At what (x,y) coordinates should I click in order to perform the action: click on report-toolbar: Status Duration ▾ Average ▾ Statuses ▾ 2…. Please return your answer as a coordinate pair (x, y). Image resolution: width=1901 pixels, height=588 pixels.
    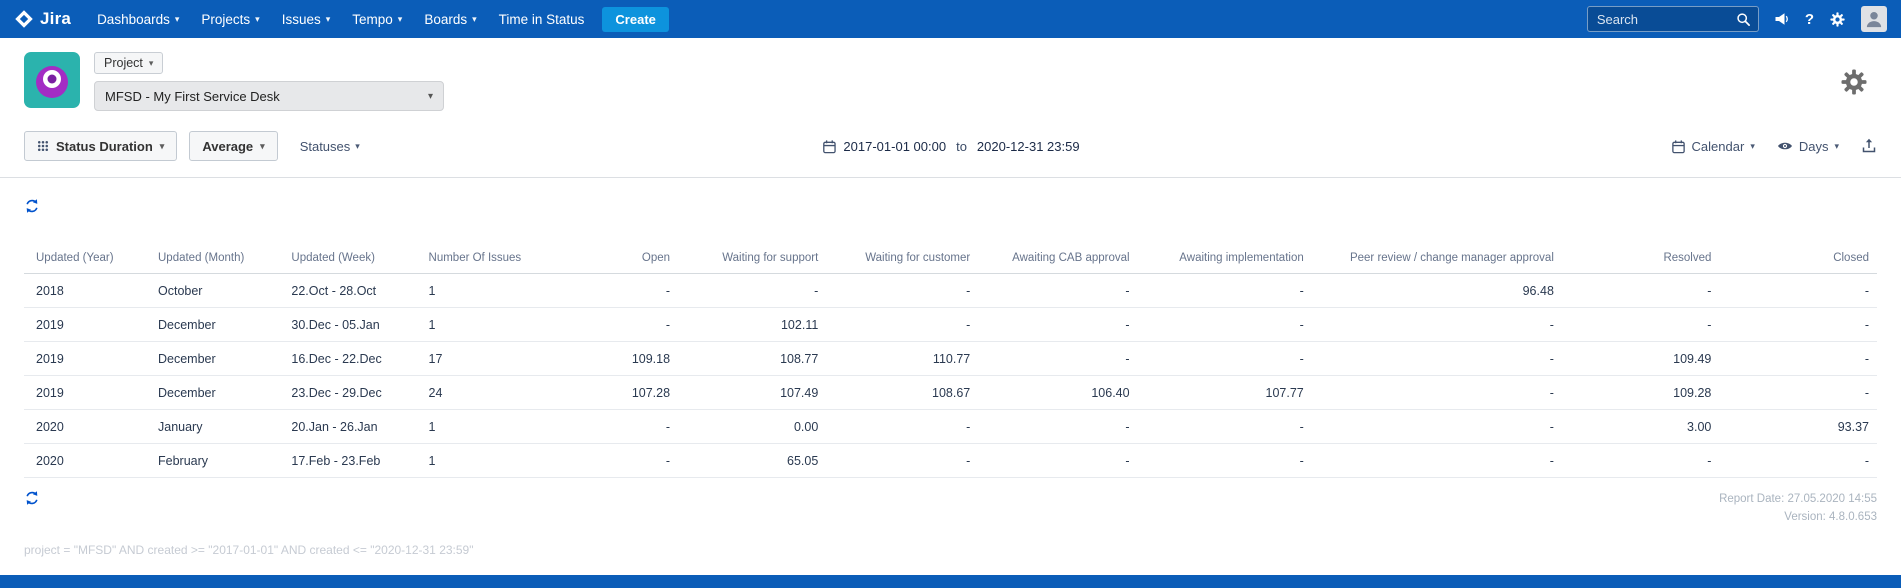
    Looking at the image, I should click on (950, 149).